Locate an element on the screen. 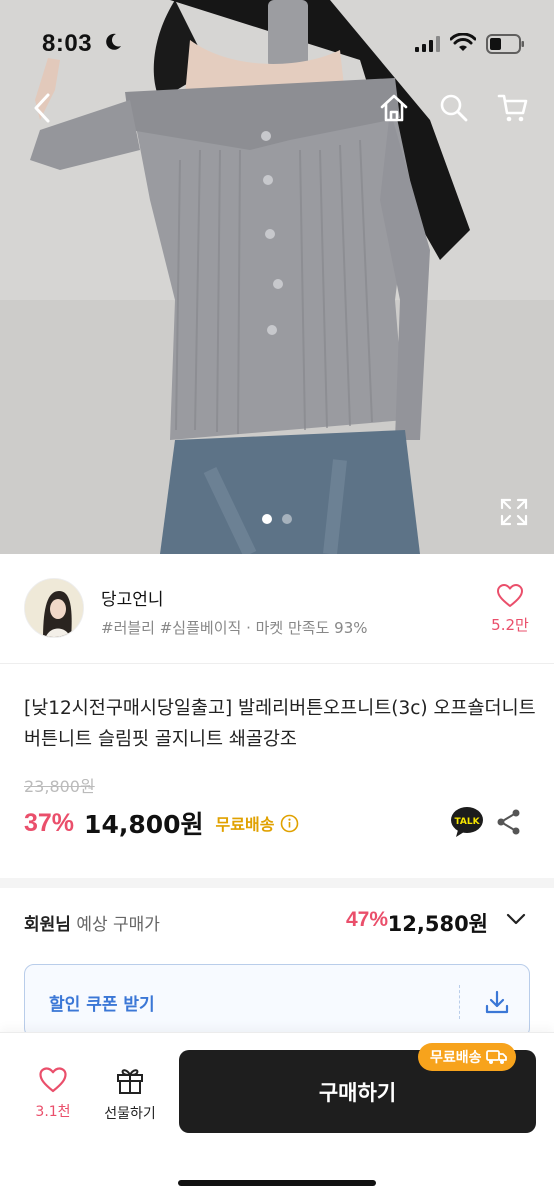 The height and width of the screenshot is (1200, 554). search-icon is located at coordinates (454, 108).